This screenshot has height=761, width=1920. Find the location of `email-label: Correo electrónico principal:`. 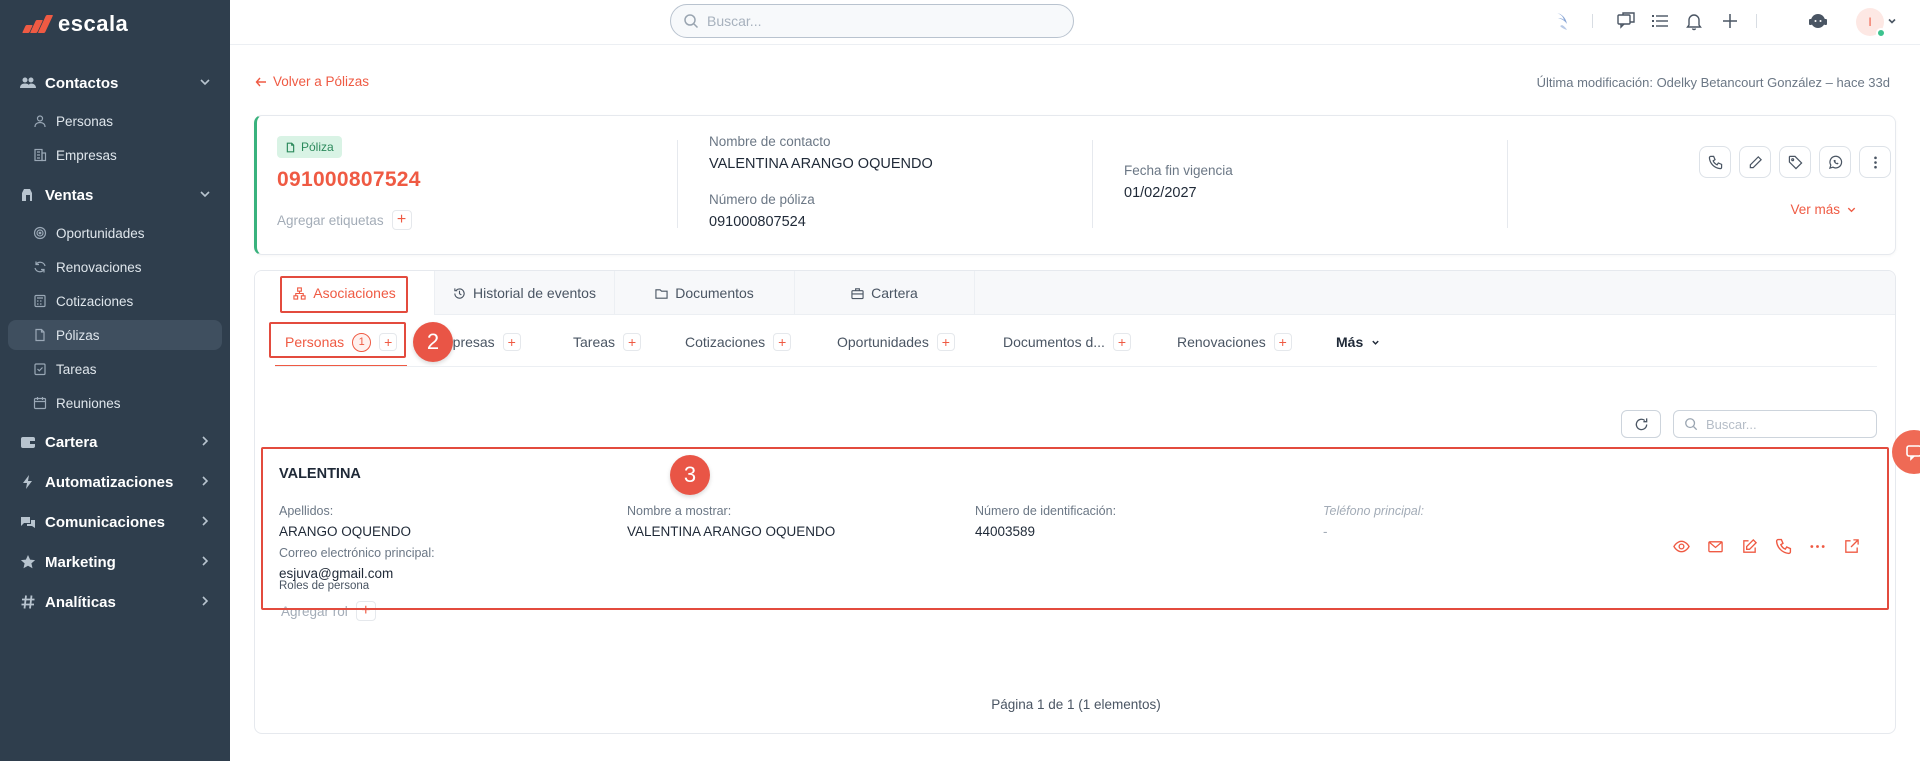

email-label: Correo electrónico principal: is located at coordinates (357, 553).